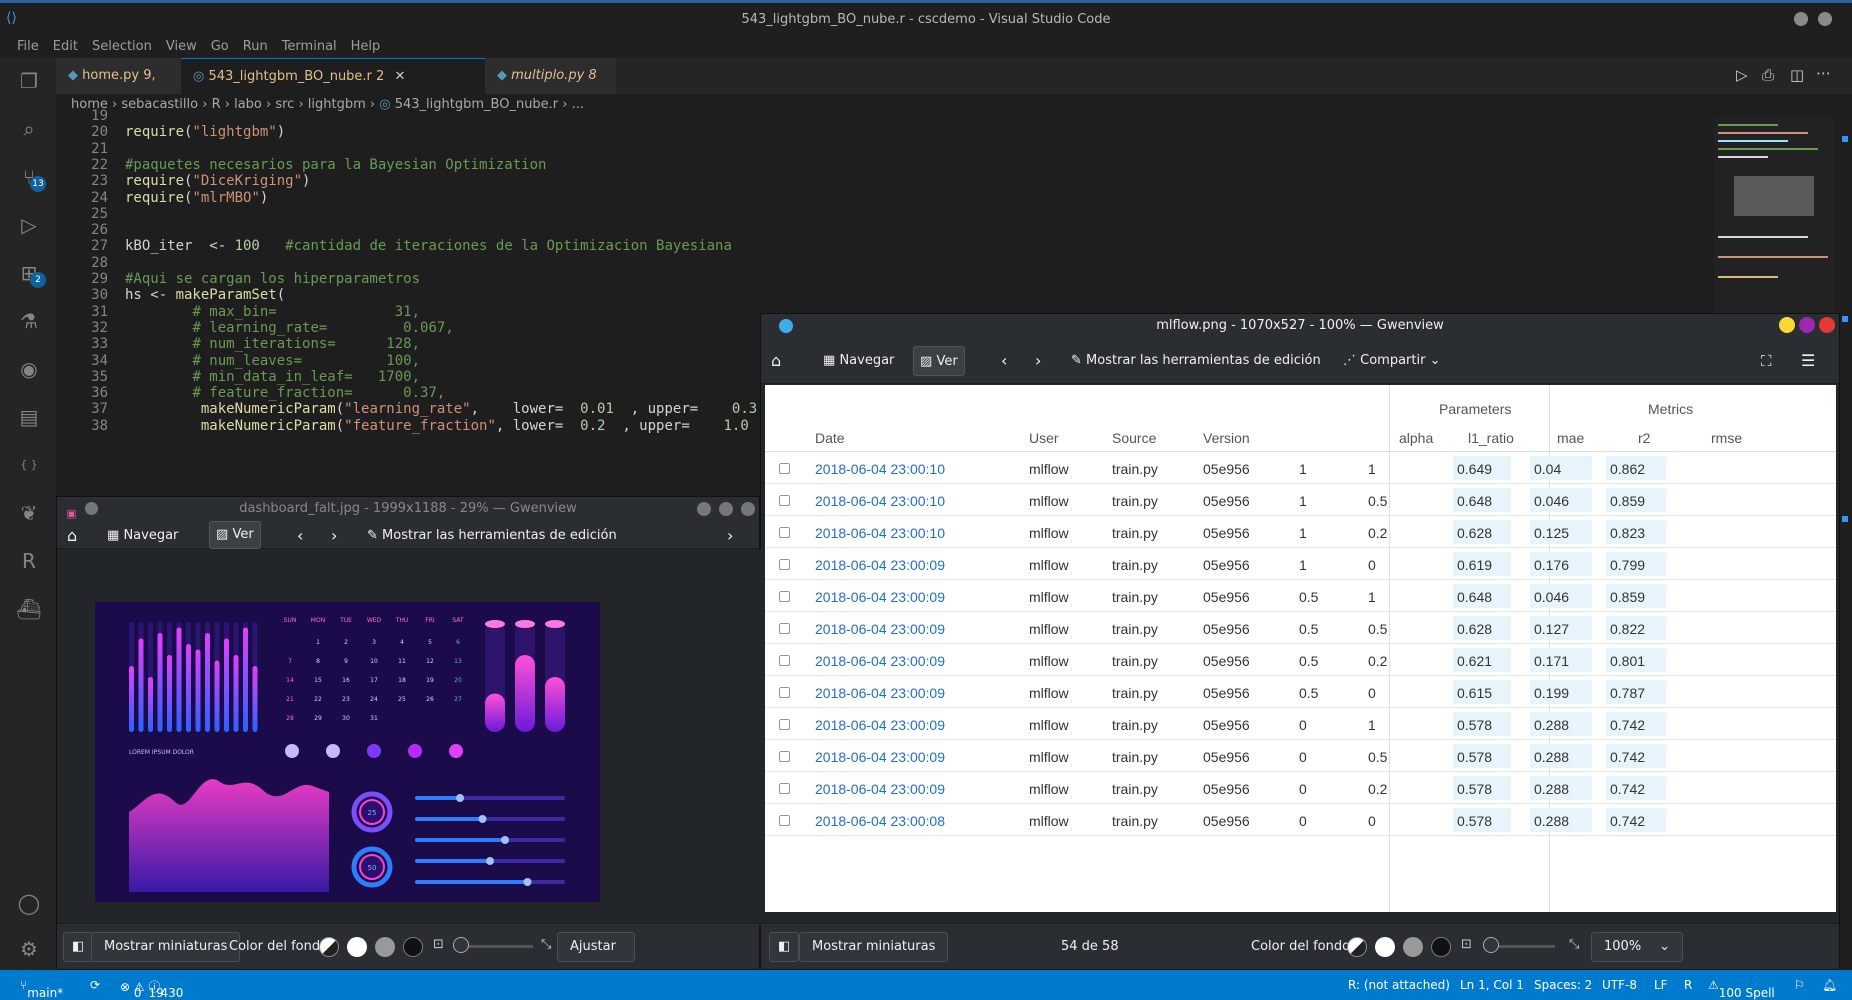 Image resolution: width=1852 pixels, height=1000 pixels. Describe the element at coordinates (1392, 361) in the screenshot. I see `share-button: ⋰ Compartir ⌄` at that location.